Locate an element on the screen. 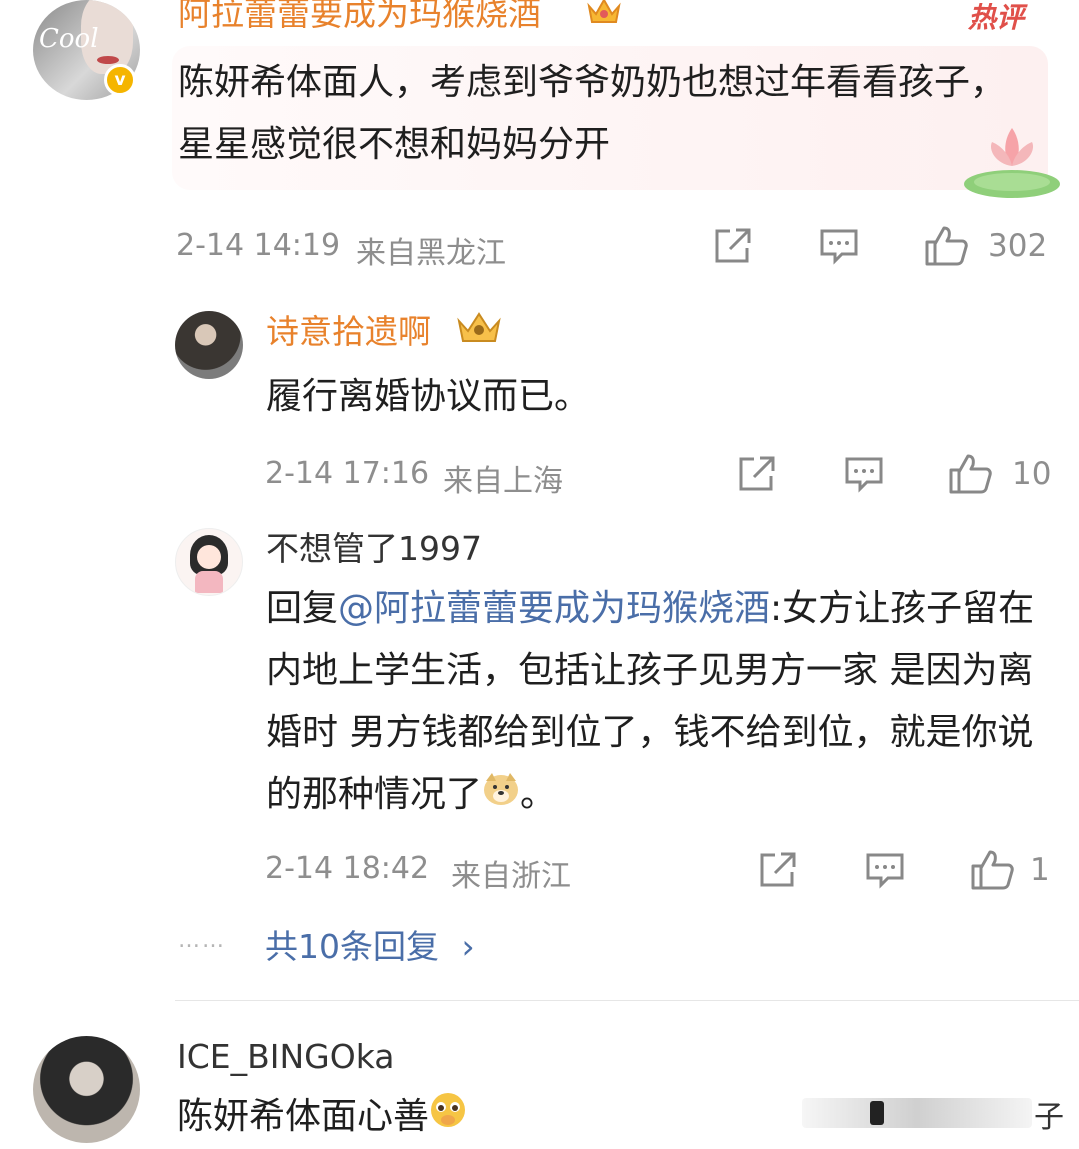 This screenshot has height=1149, width=1079. doge-emoji-icon is located at coordinates (501, 796).